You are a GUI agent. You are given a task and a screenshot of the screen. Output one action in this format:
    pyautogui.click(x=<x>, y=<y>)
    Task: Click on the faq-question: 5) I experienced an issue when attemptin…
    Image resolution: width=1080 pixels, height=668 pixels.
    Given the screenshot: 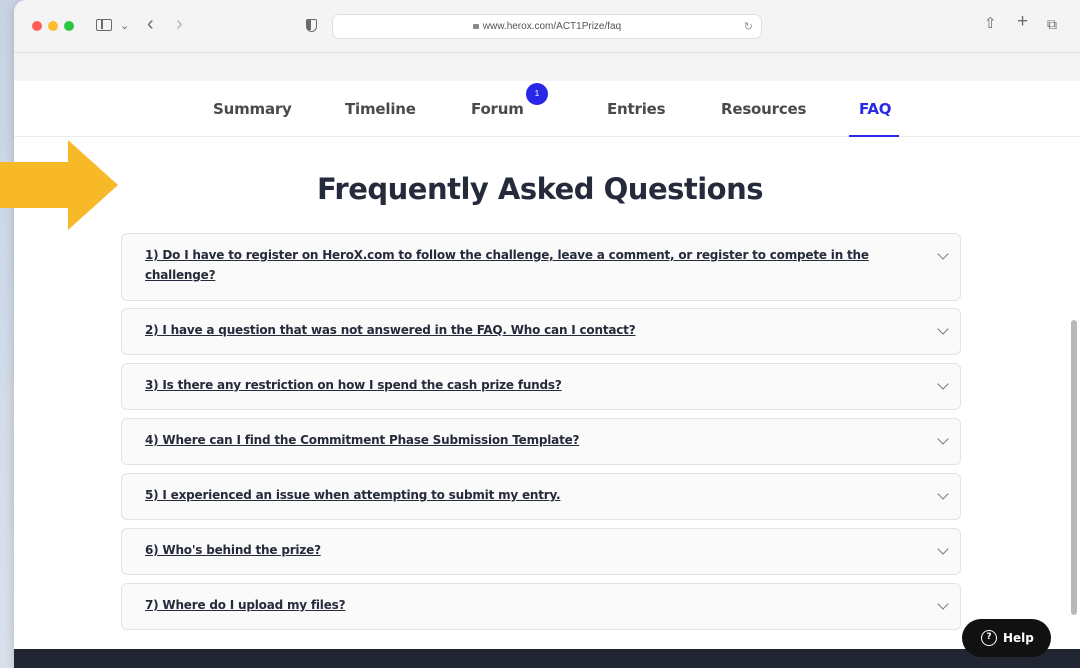 What is the action you would take?
    pyautogui.click(x=515, y=495)
    